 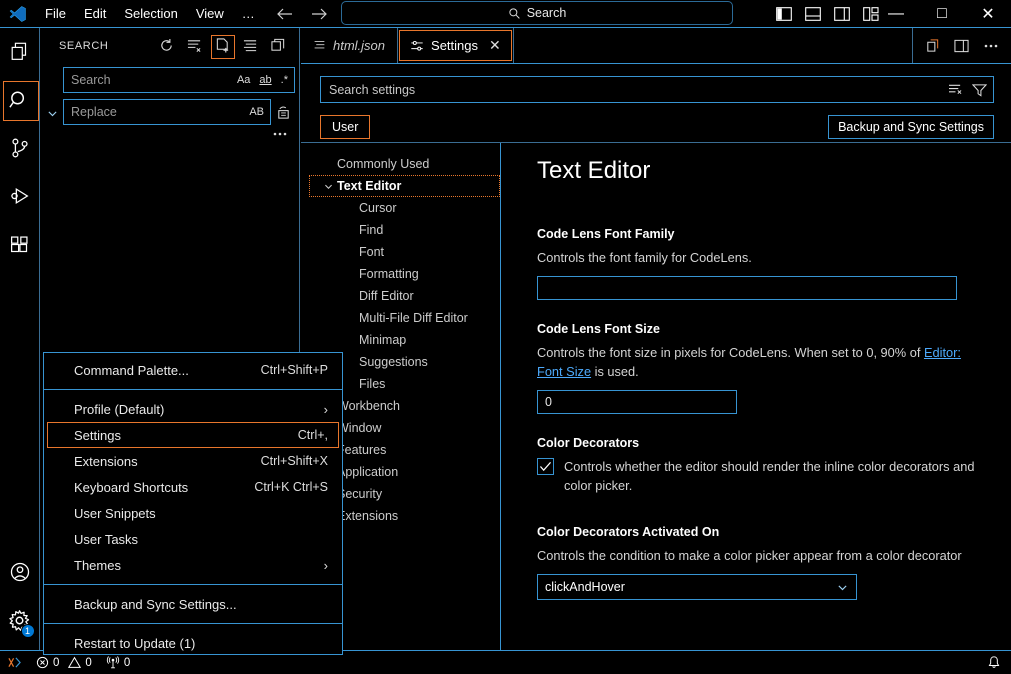 I want to click on color-decorators-activated-on-select: clickAndHover, so click(x=697, y=587).